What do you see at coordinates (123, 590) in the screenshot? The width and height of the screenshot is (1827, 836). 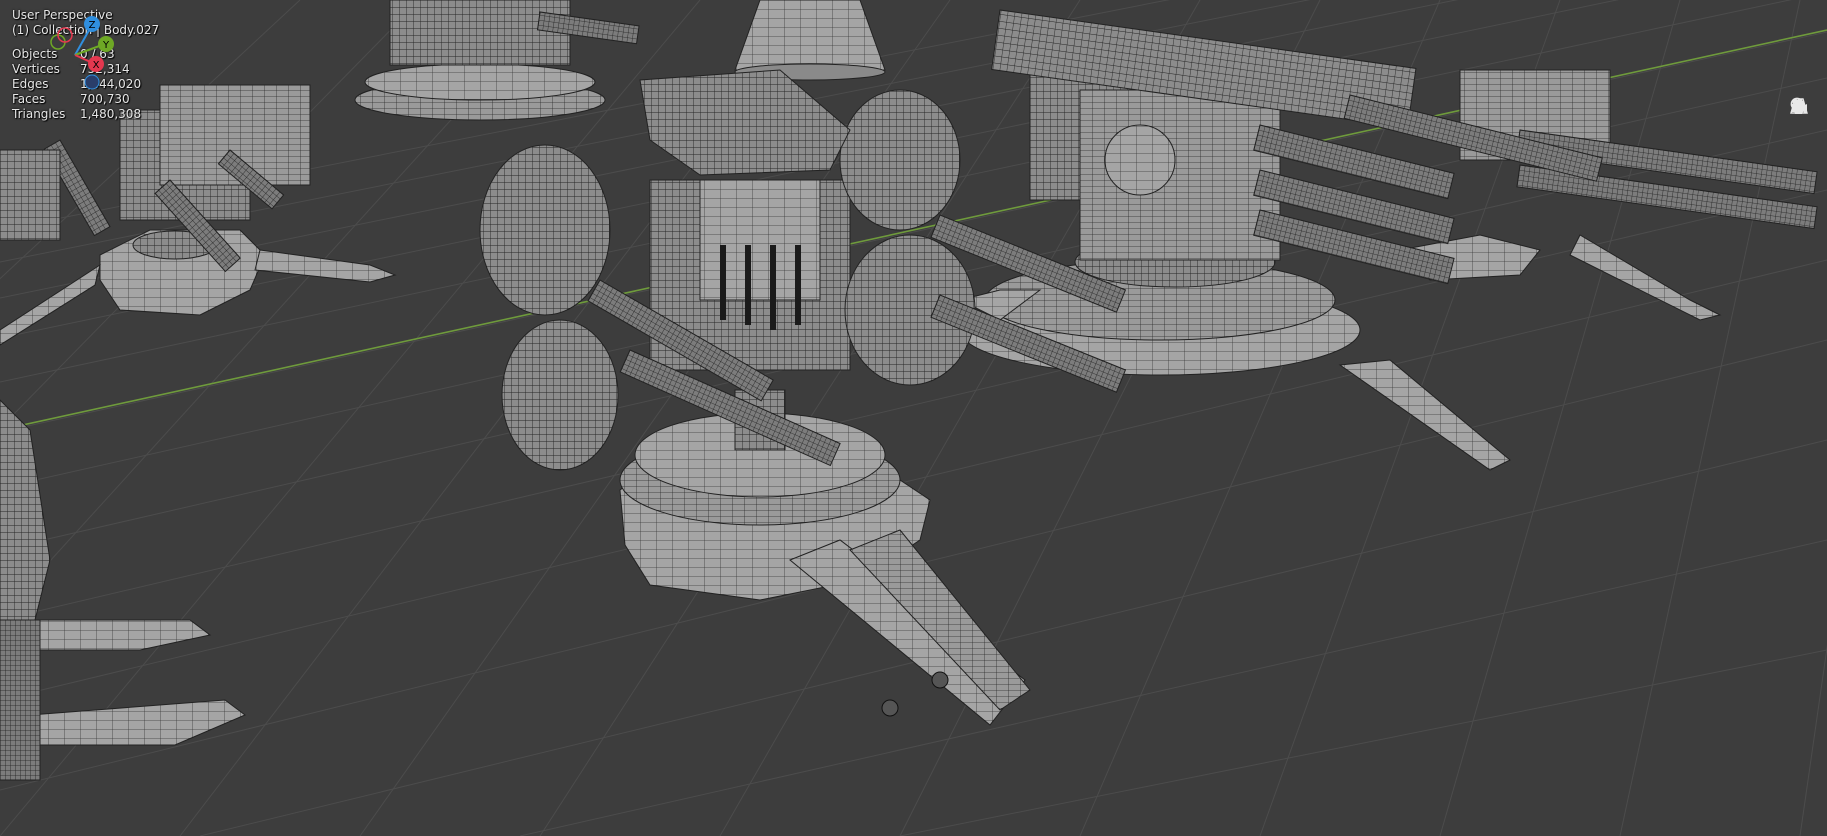 I see `turret-far-left` at bounding box center [123, 590].